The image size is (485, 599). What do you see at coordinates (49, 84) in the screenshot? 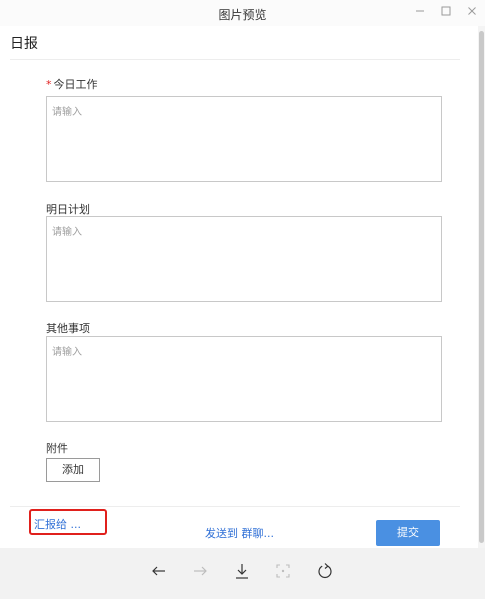
I see `required-mark: *` at bounding box center [49, 84].